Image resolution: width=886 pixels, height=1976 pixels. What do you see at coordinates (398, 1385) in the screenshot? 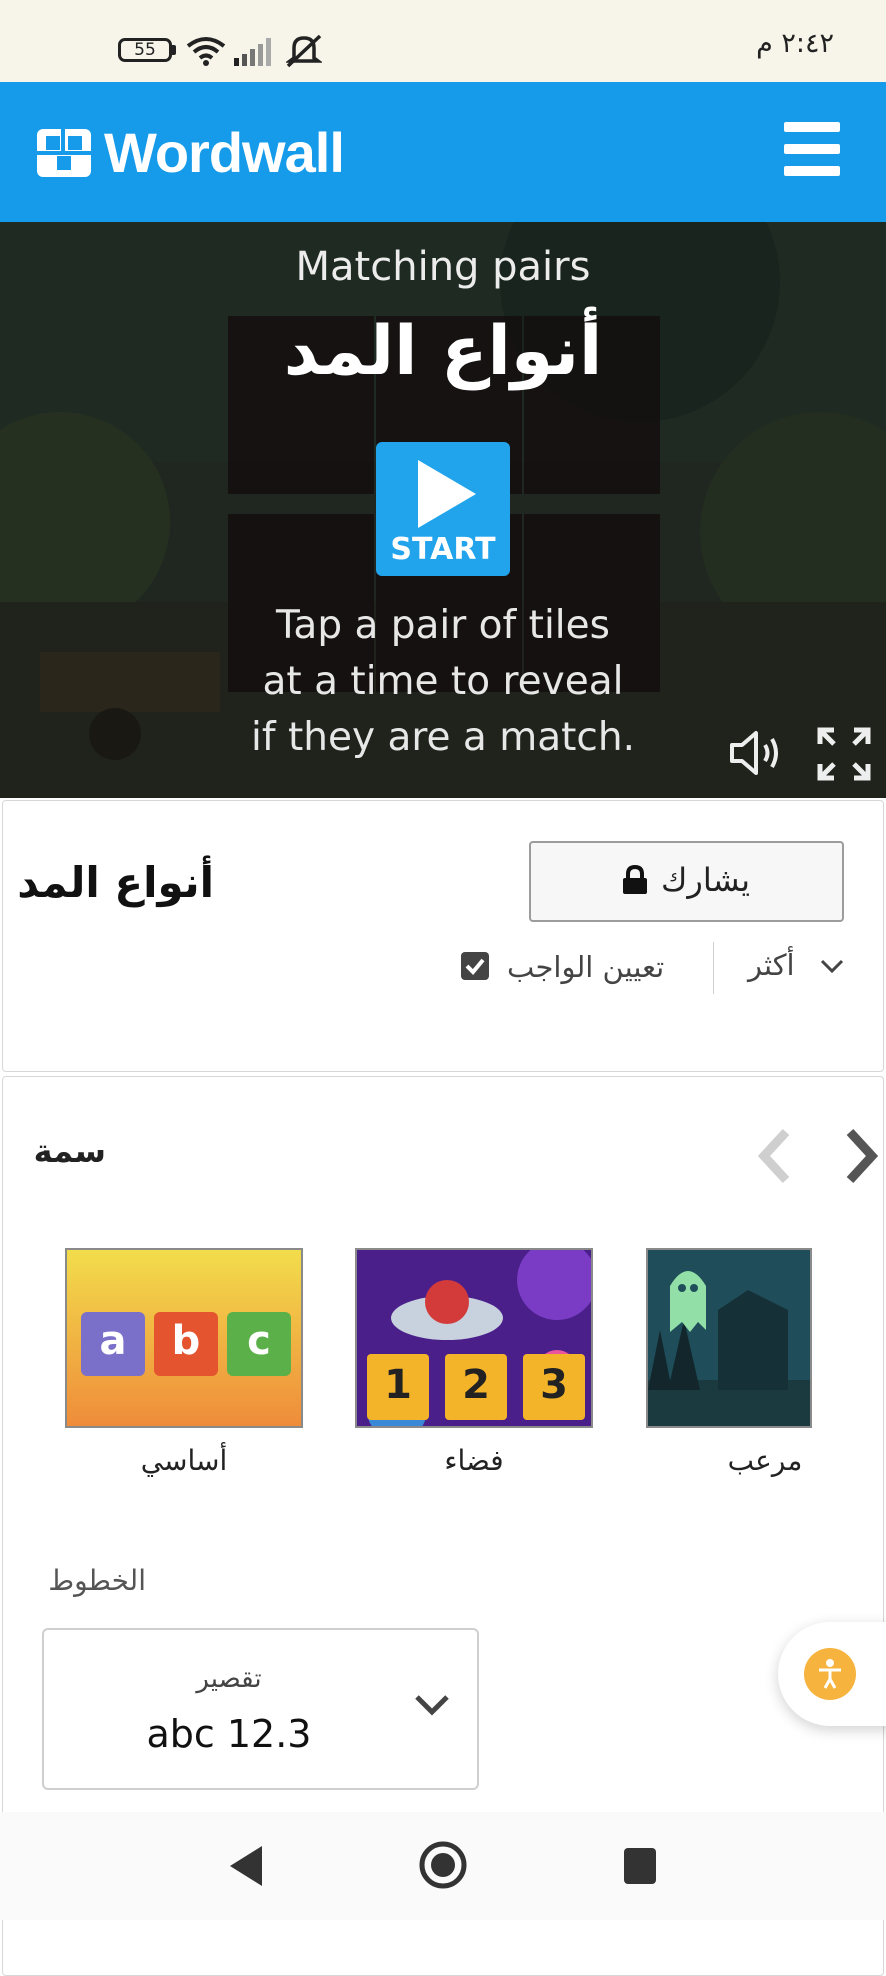
I see `theme-sample-number: 1` at bounding box center [398, 1385].